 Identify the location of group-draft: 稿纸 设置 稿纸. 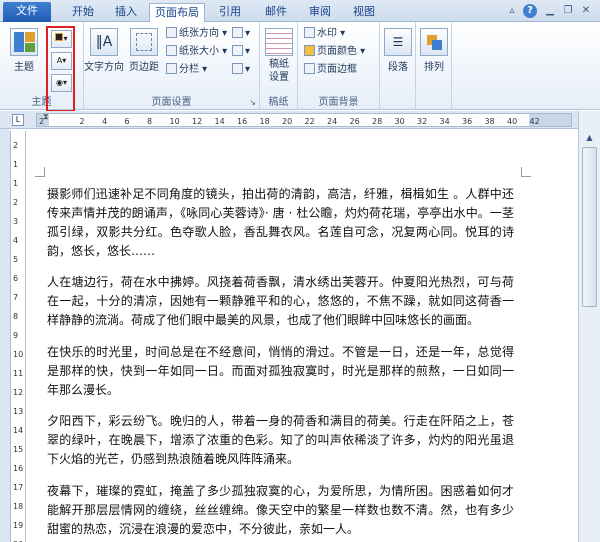
(279, 66).